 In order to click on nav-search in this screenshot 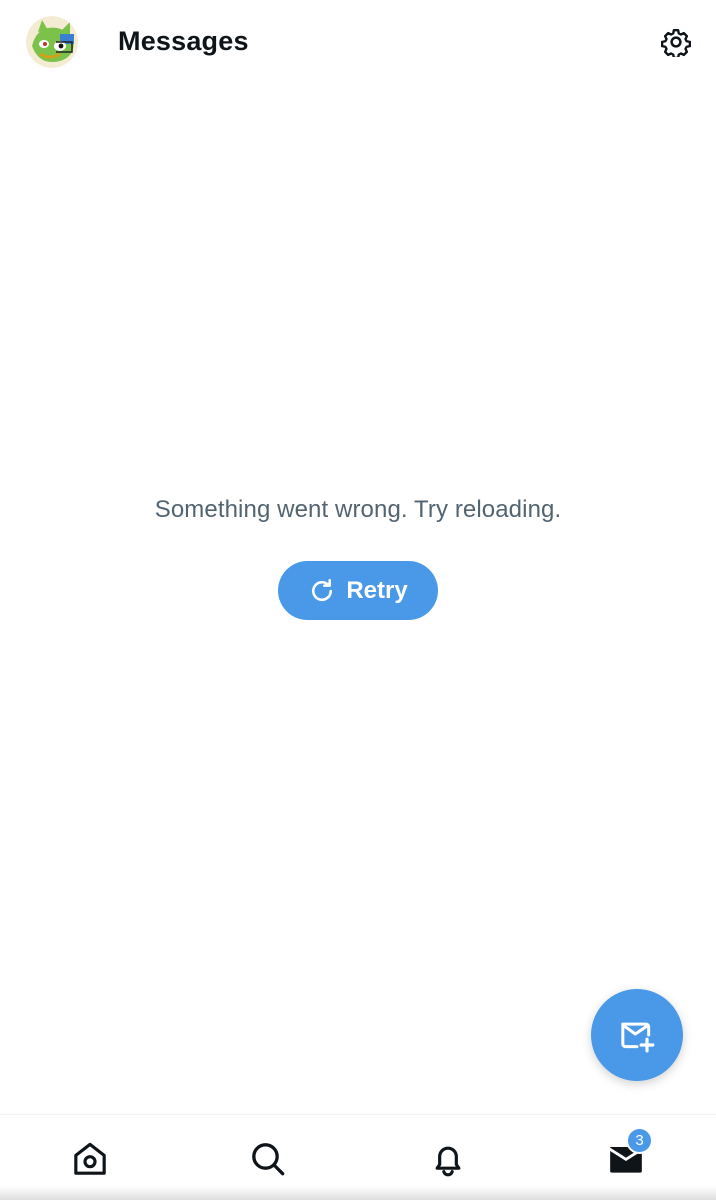, I will do `click(268, 1159)`.